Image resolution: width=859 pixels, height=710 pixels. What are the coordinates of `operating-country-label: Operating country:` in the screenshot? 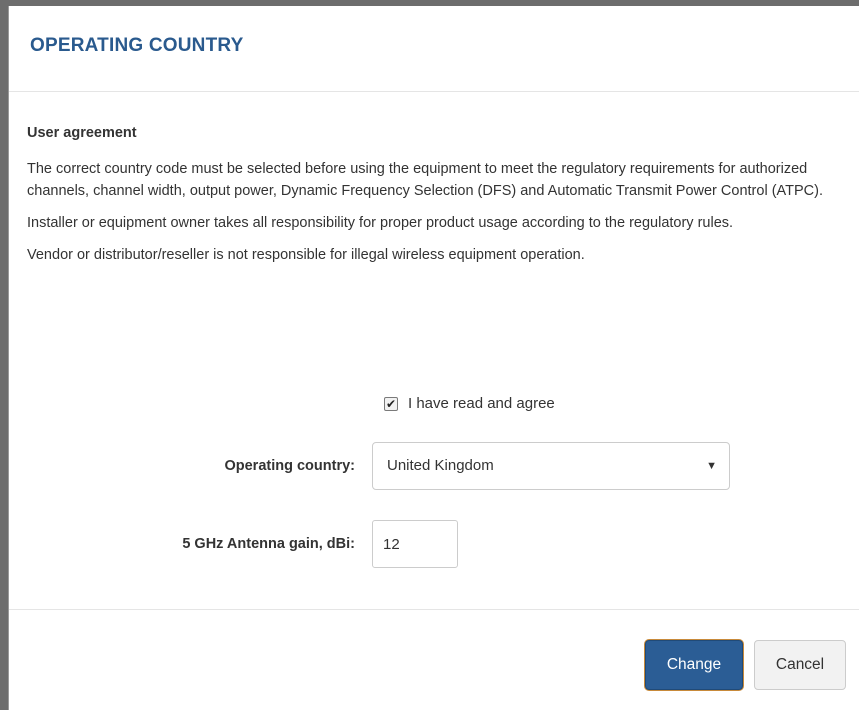 It's located at (289, 466).